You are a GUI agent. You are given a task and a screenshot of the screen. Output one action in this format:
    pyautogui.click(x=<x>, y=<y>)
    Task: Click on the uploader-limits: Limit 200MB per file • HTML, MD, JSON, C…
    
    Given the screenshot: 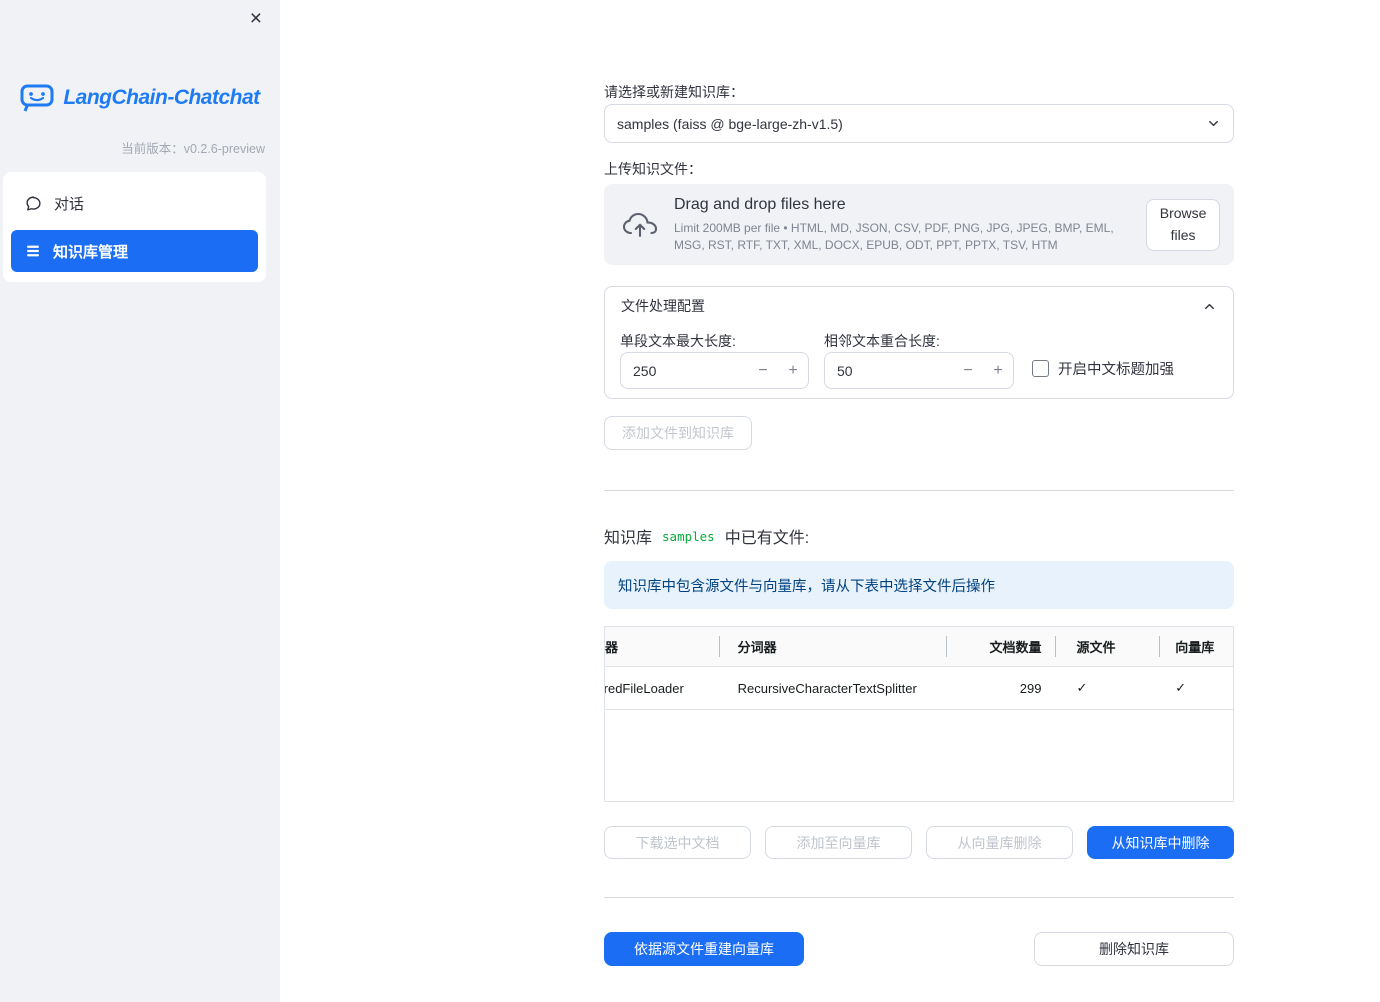 What is the action you would take?
    pyautogui.click(x=894, y=236)
    